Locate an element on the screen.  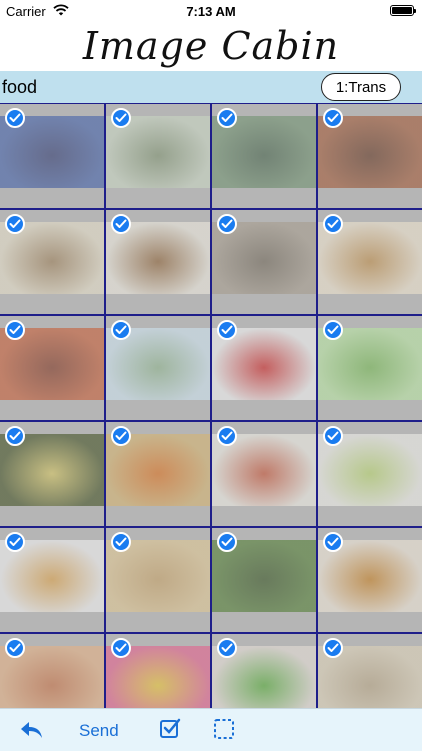
bottom-toolbar: Send is located at coordinates (211, 729).